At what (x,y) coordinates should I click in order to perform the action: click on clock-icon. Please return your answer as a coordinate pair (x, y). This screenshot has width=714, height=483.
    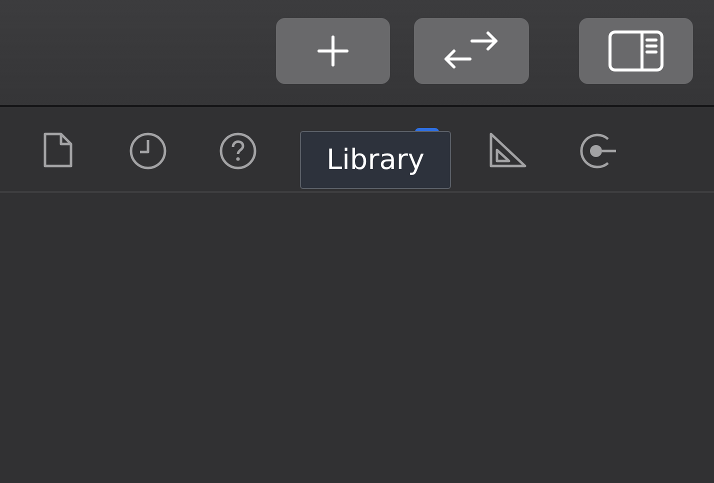
    Looking at the image, I should click on (148, 151).